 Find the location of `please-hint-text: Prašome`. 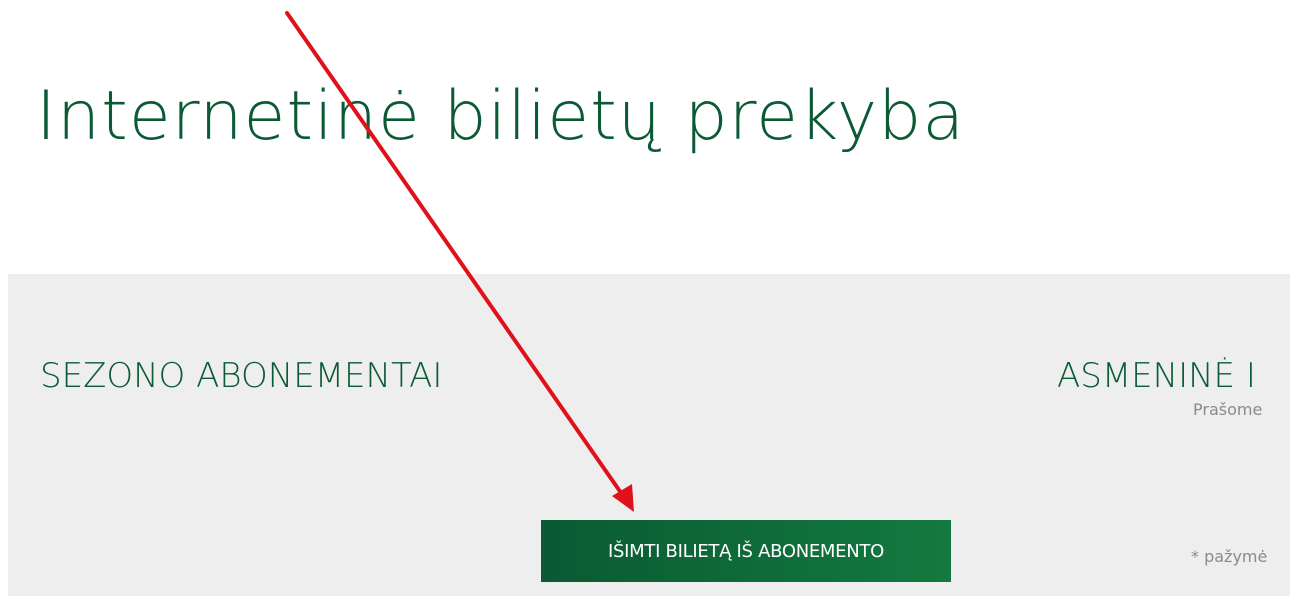

please-hint-text: Prašome is located at coordinates (1228, 409).